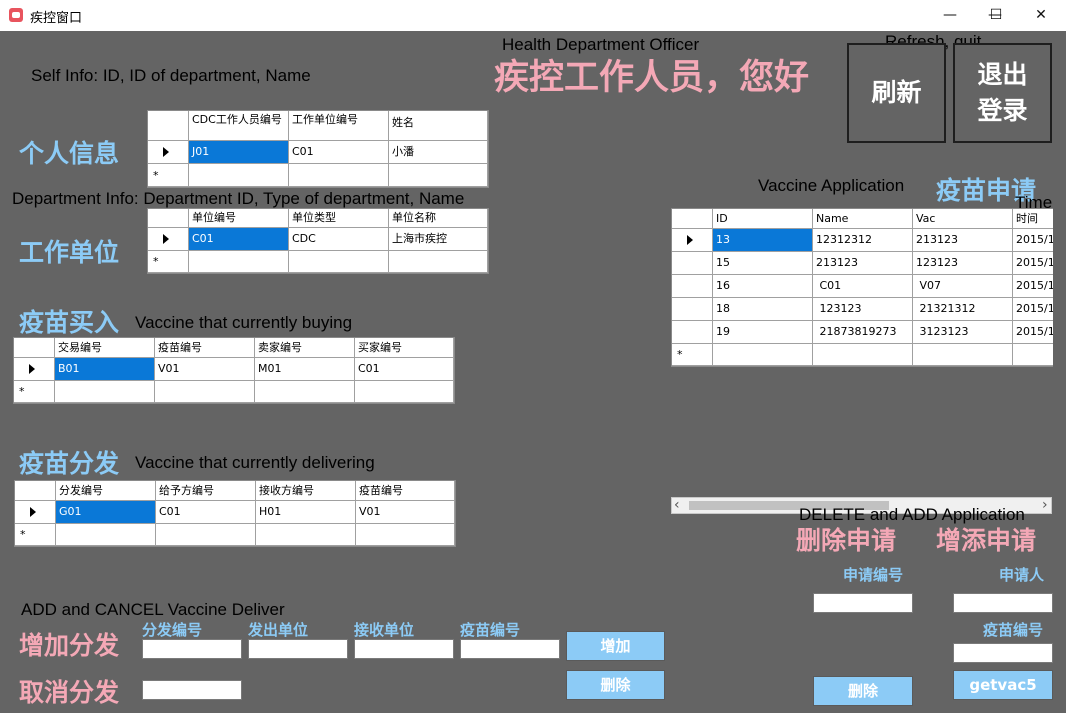 The image size is (1066, 713). What do you see at coordinates (106, 491) in the screenshot?
I see `column-header: 分发编号` at bounding box center [106, 491].